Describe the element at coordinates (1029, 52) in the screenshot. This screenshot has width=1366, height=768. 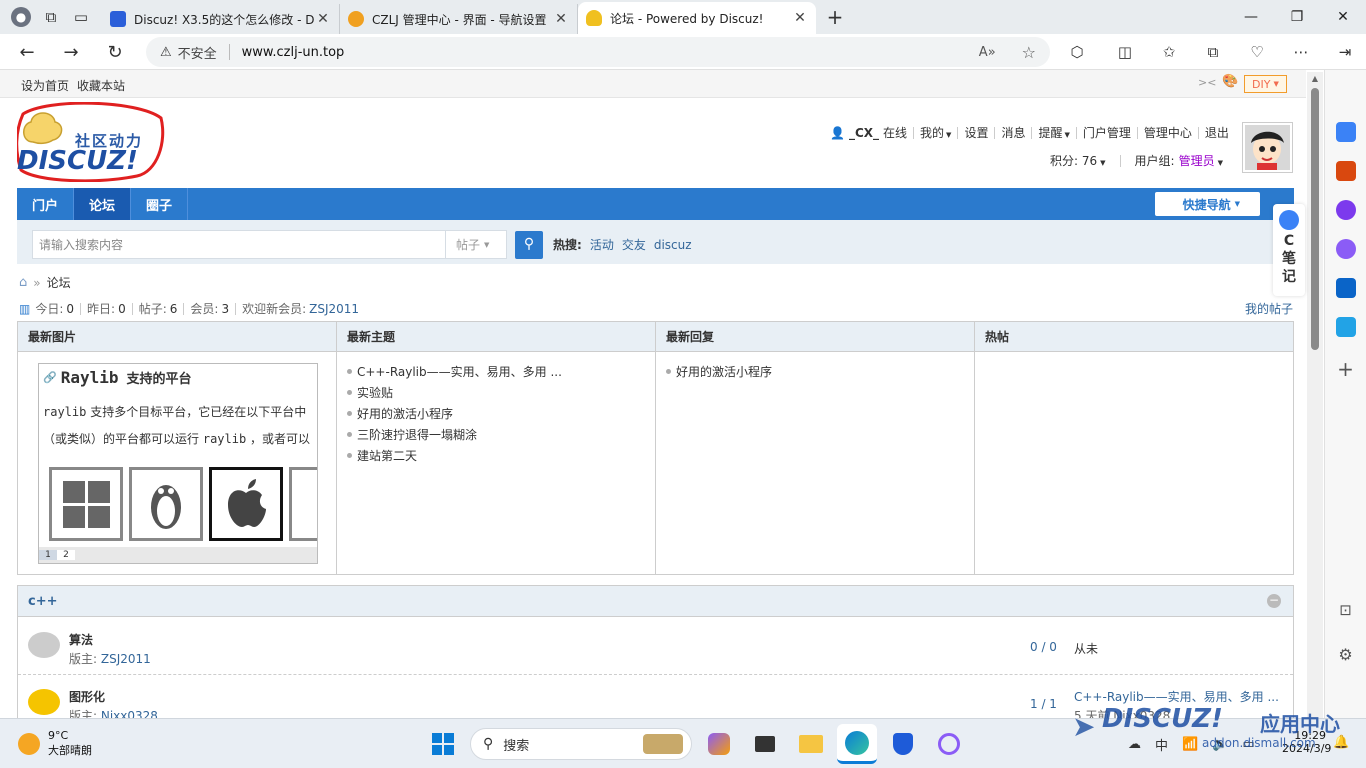
I see `favorite-star-icon: ☆` at that location.